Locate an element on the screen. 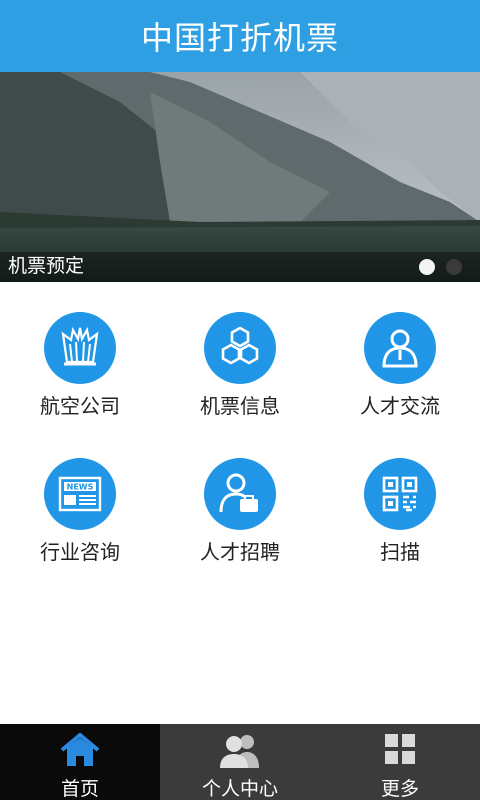 The image size is (480, 801). airline-icon is located at coordinates (80, 348).